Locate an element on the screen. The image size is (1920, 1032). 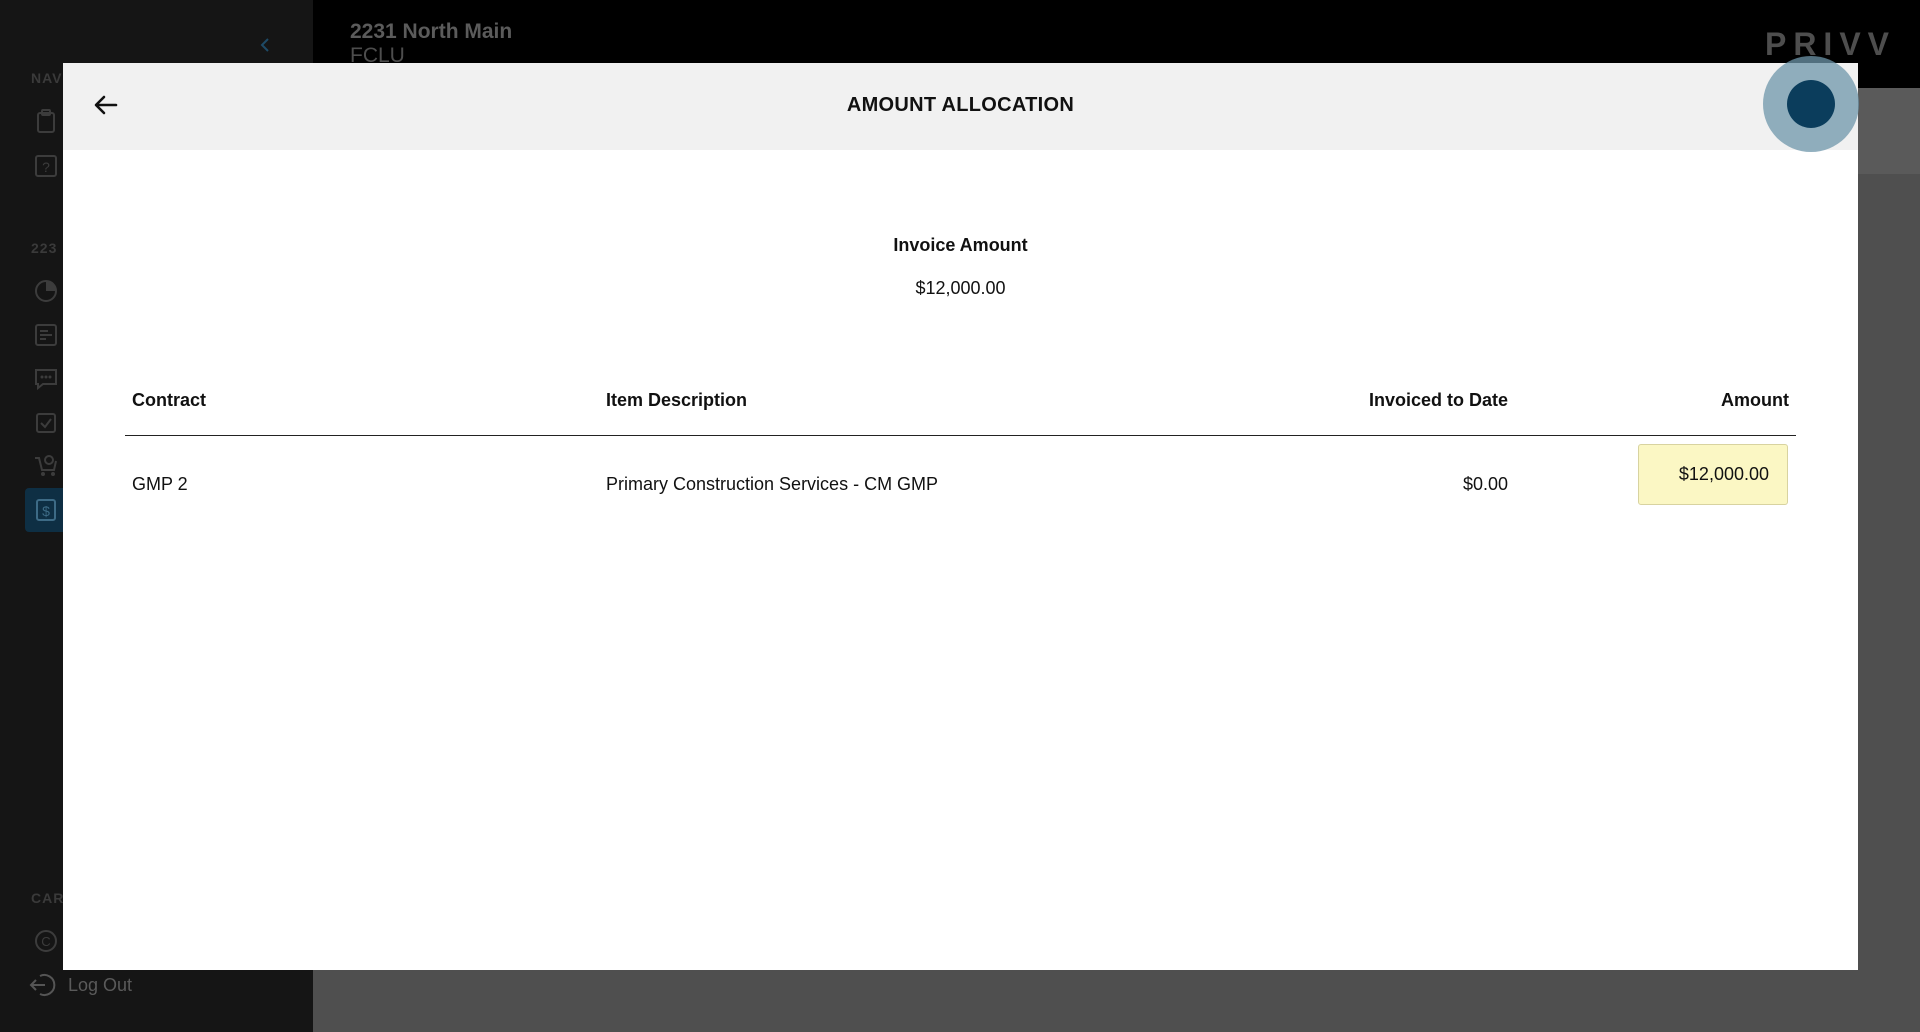
column-header-amount: Amount is located at coordinates (1755, 400).